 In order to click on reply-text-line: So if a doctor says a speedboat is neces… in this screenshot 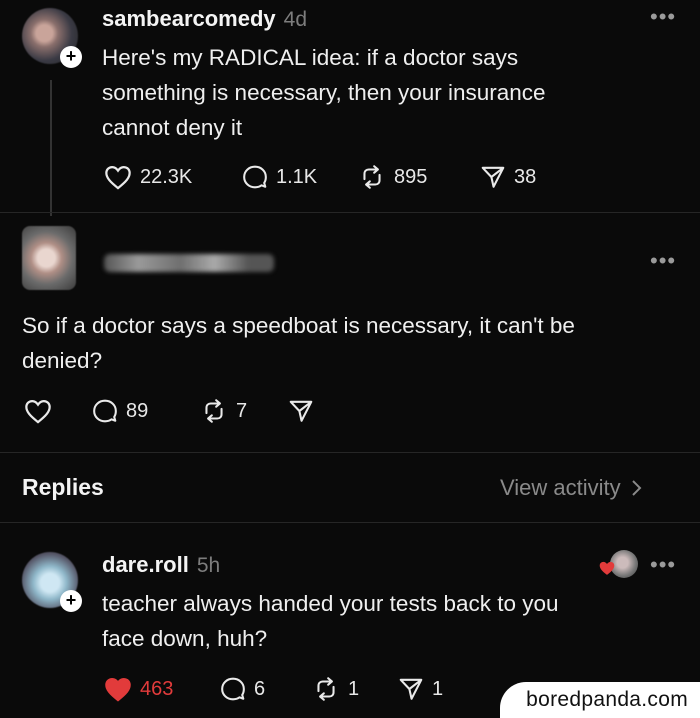, I will do `click(298, 325)`.